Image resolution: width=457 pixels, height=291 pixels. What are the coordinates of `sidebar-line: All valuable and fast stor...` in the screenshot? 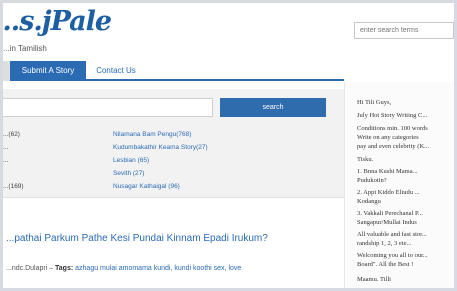 It's located at (392, 234).